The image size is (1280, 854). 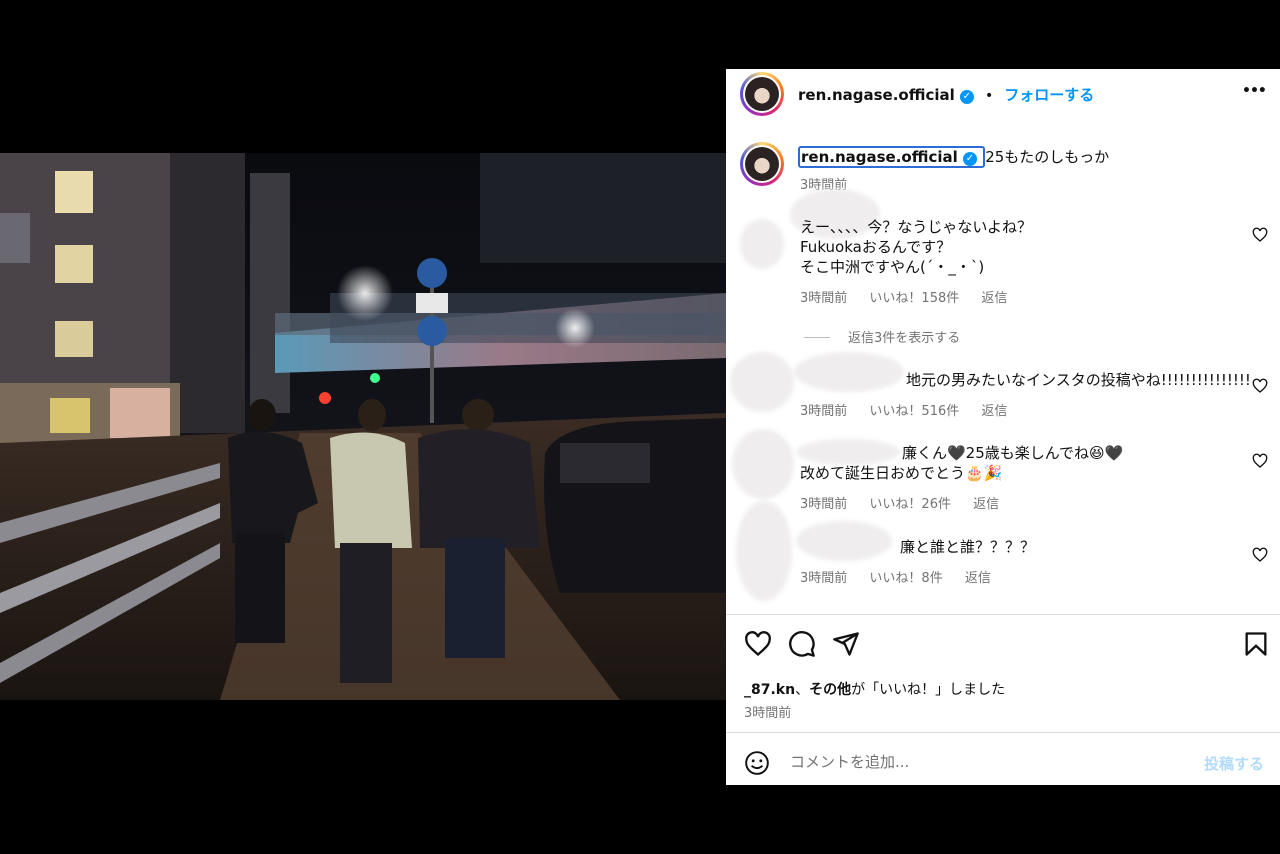 I want to click on comment-input, so click(x=990, y=762).